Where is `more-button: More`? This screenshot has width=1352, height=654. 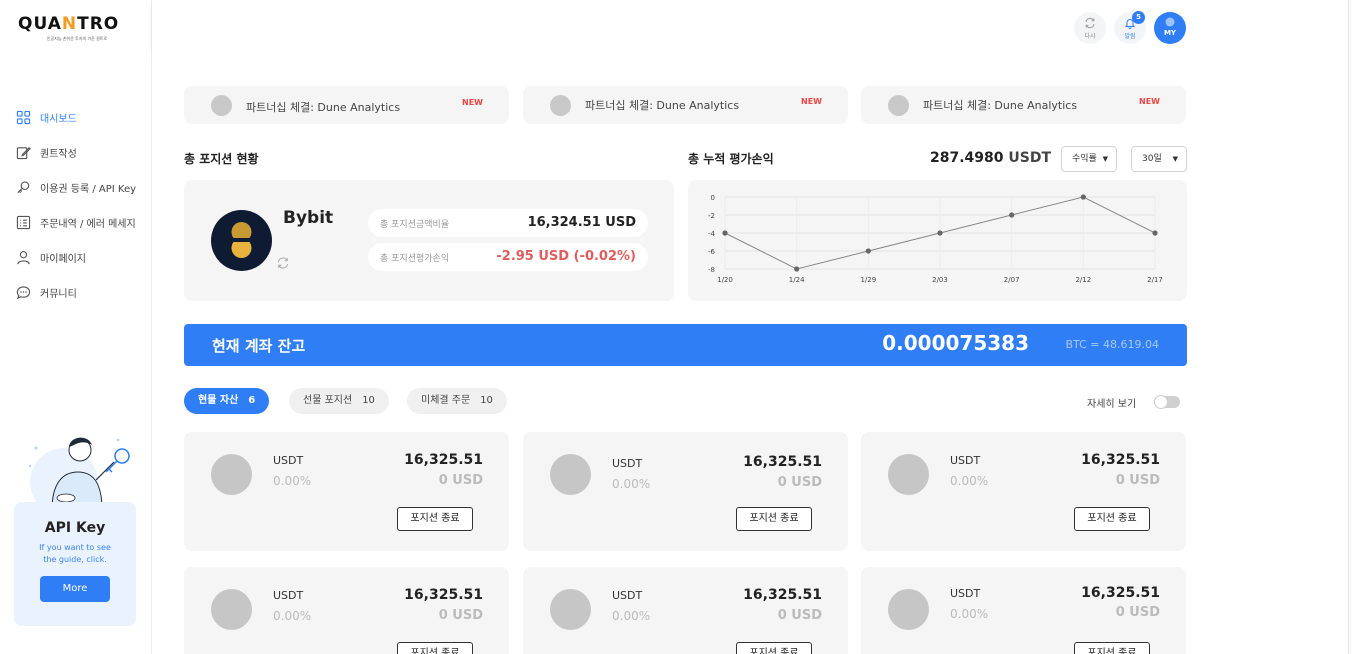
more-button: More is located at coordinates (75, 589).